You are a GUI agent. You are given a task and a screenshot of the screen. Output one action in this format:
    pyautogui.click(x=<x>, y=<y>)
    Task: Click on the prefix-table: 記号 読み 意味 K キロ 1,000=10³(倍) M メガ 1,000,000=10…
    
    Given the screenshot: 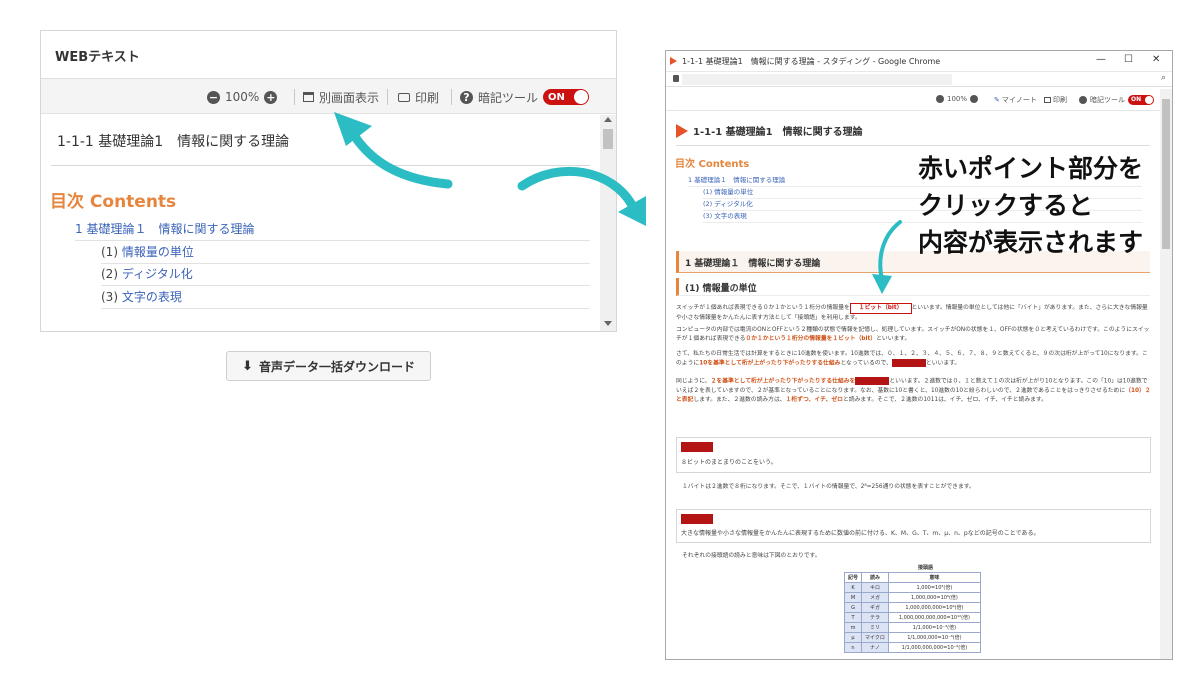 What is the action you would take?
    pyautogui.click(x=912, y=612)
    